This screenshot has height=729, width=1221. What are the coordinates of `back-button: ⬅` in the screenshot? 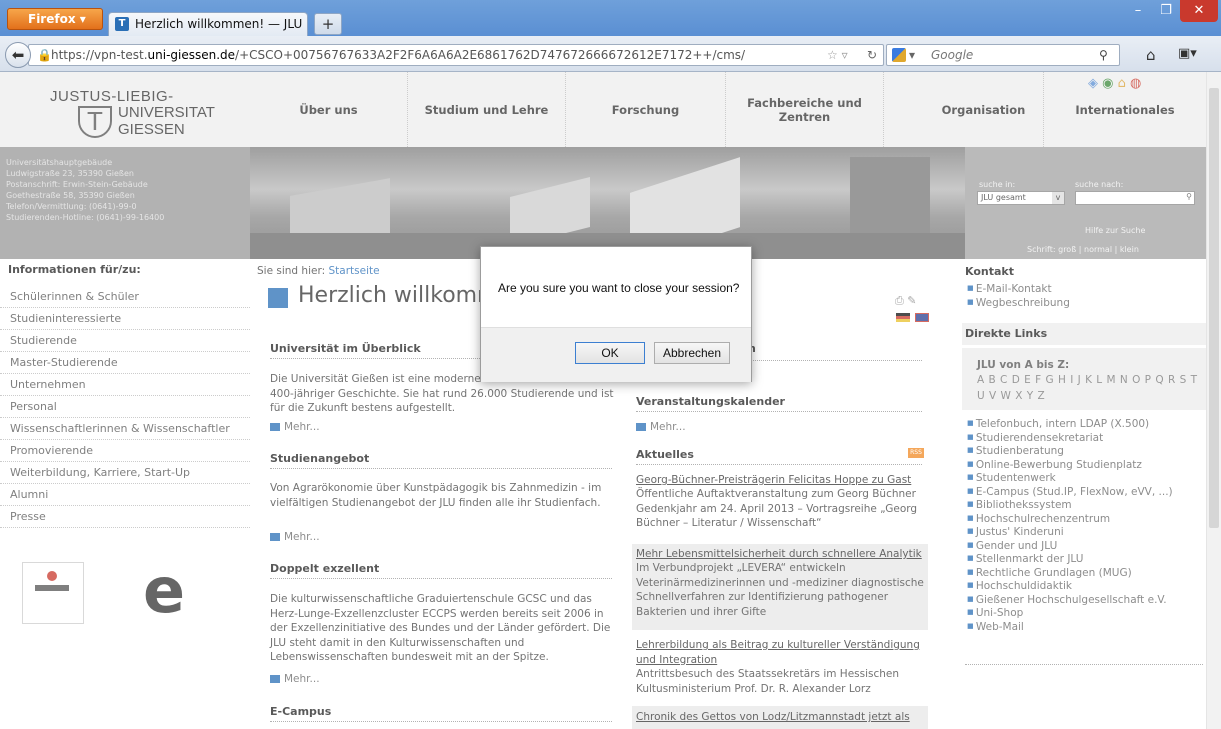 It's located at (18, 55).